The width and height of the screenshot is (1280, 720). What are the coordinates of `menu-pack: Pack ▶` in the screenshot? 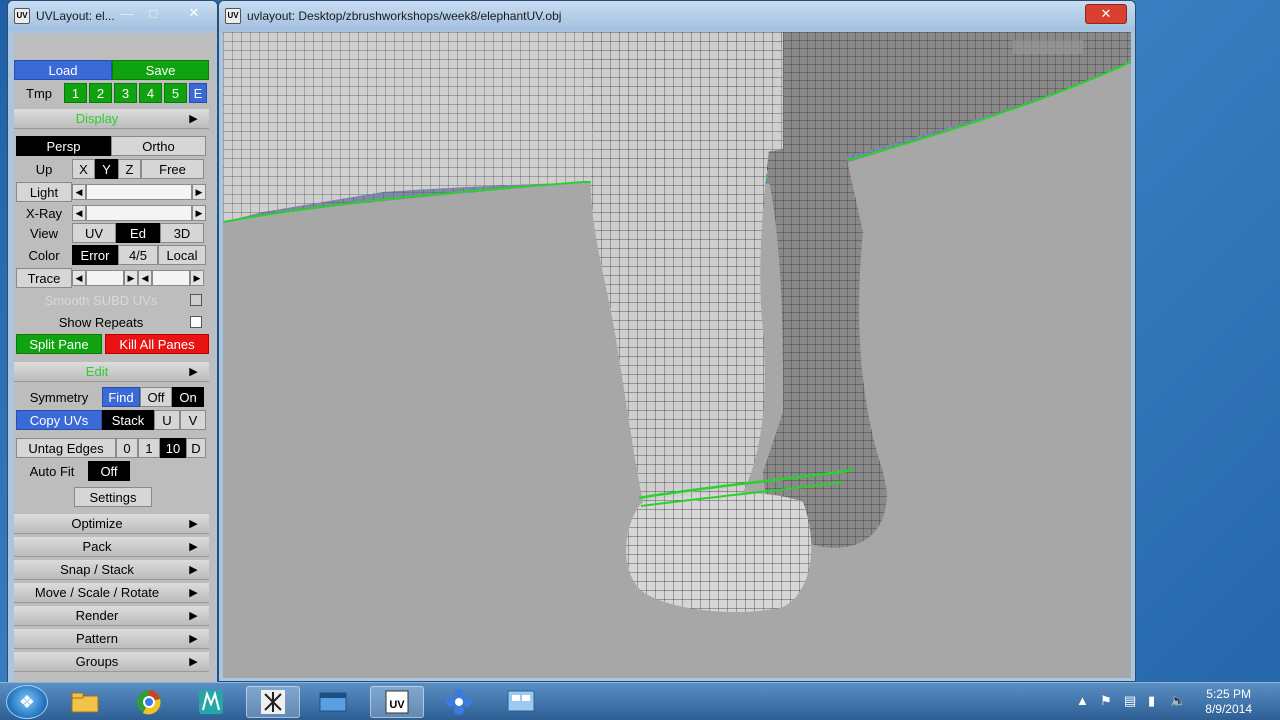 It's located at (111, 547).